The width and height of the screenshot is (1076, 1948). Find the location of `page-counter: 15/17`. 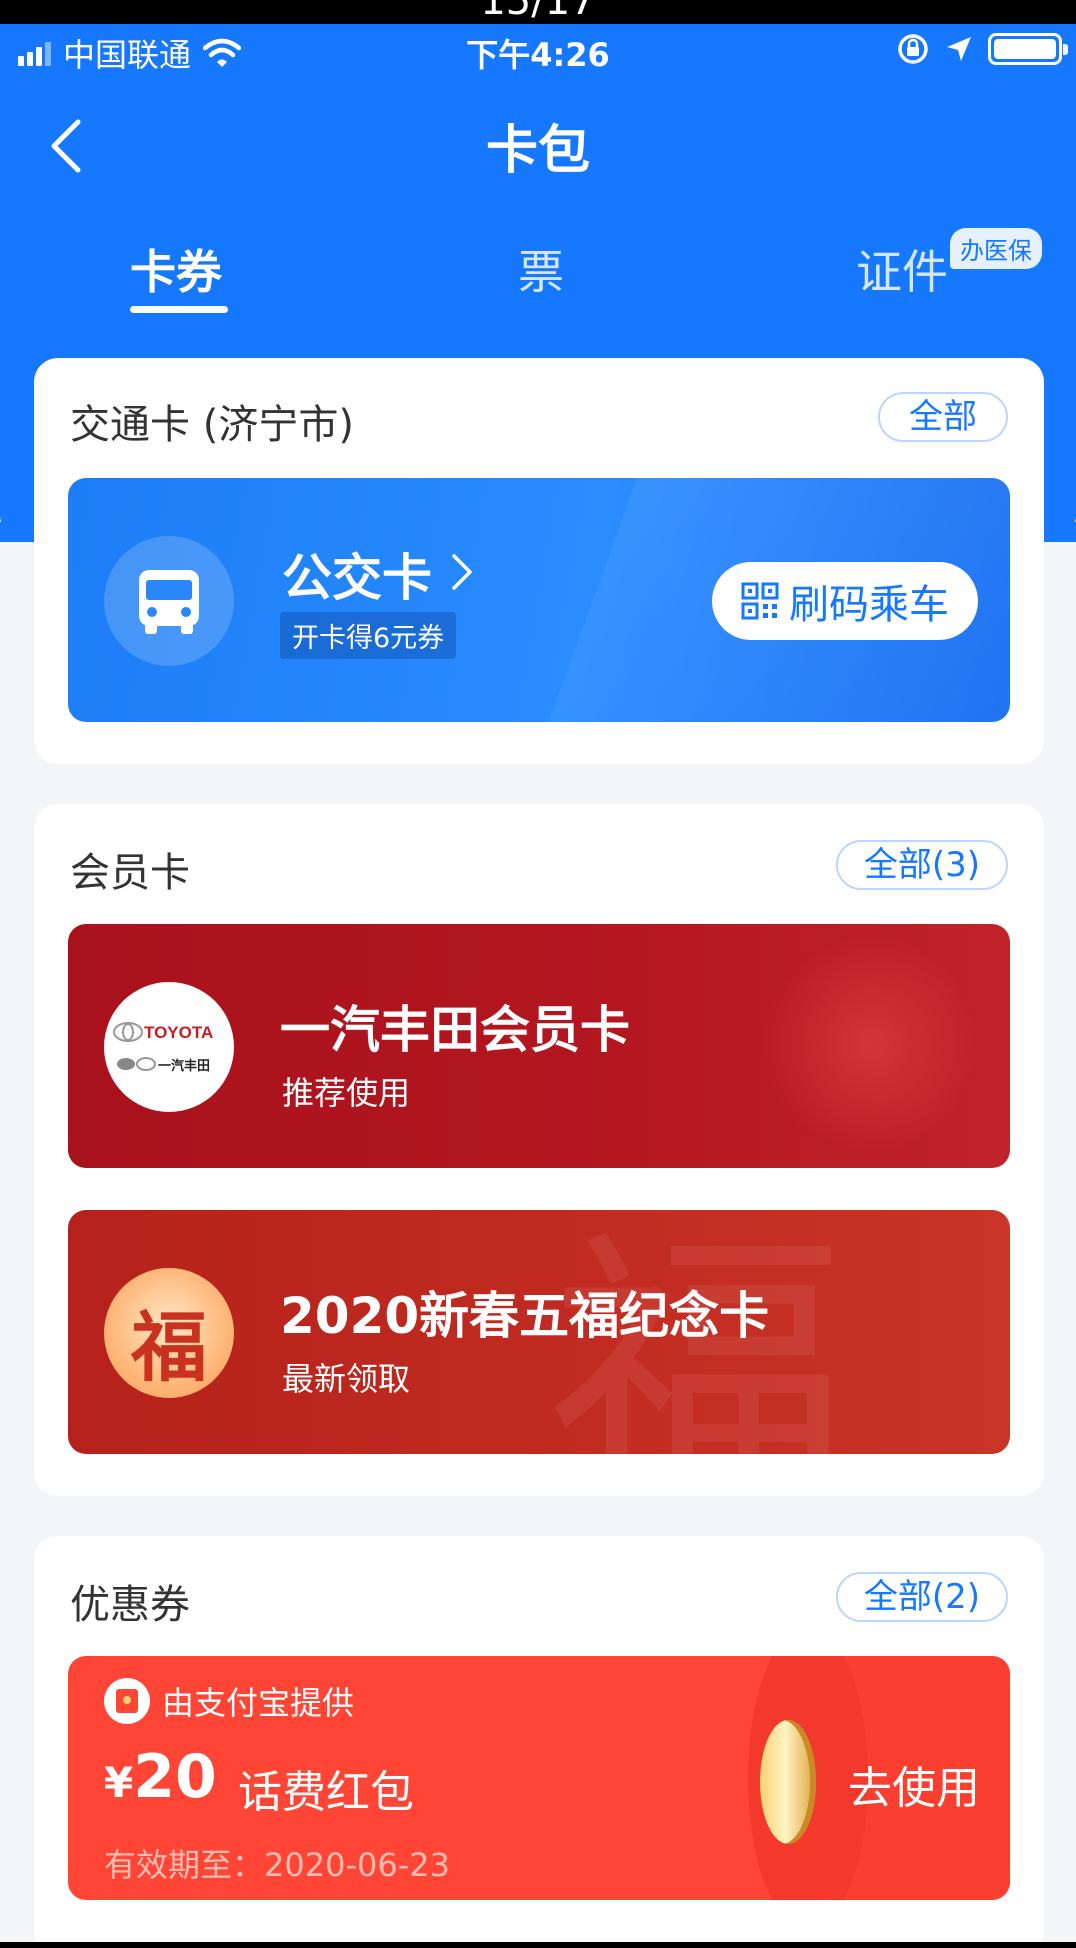

page-counter: 15/17 is located at coordinates (538, 12).